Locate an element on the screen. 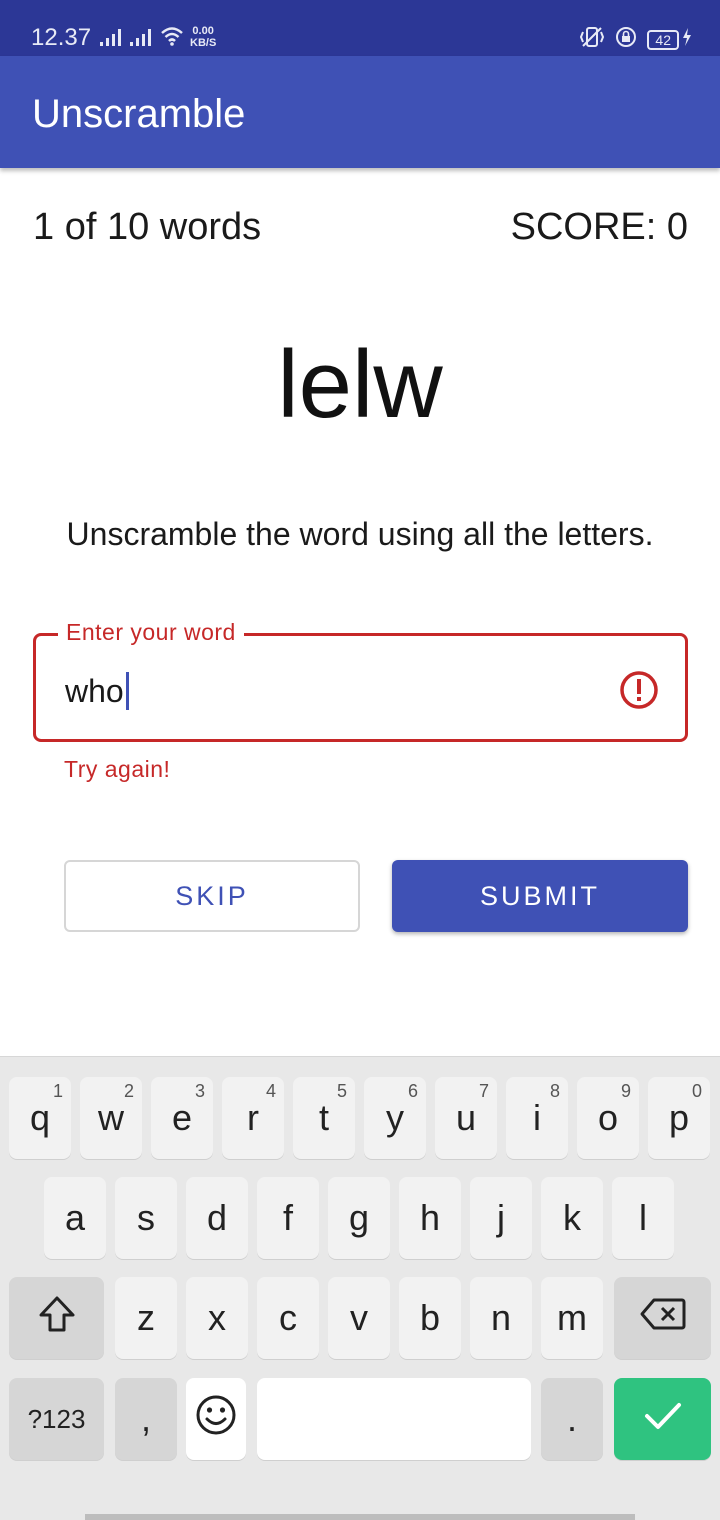  key-c: c is located at coordinates (288, 1318).